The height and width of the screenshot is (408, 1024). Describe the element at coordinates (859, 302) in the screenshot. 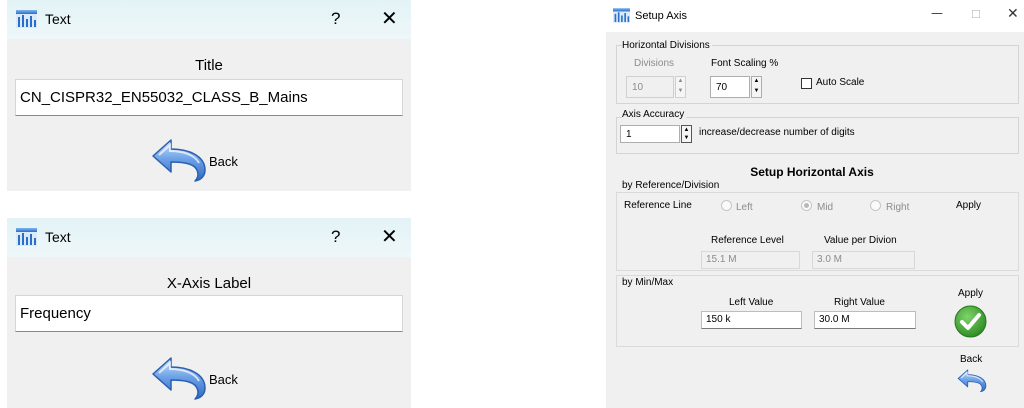

I see `right-value-label: Right Value` at that location.